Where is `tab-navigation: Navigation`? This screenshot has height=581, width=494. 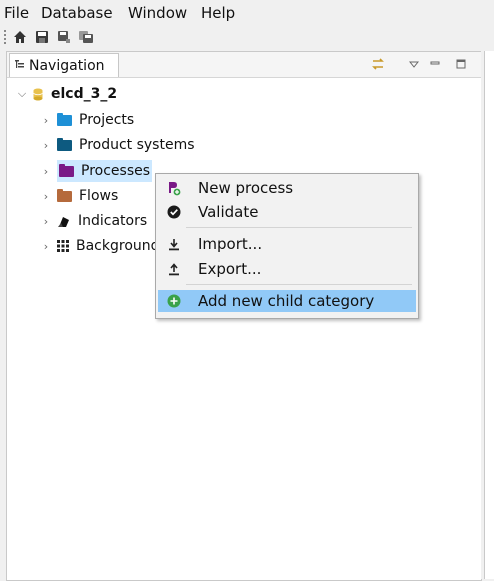 tab-navigation: Navigation is located at coordinates (64, 65).